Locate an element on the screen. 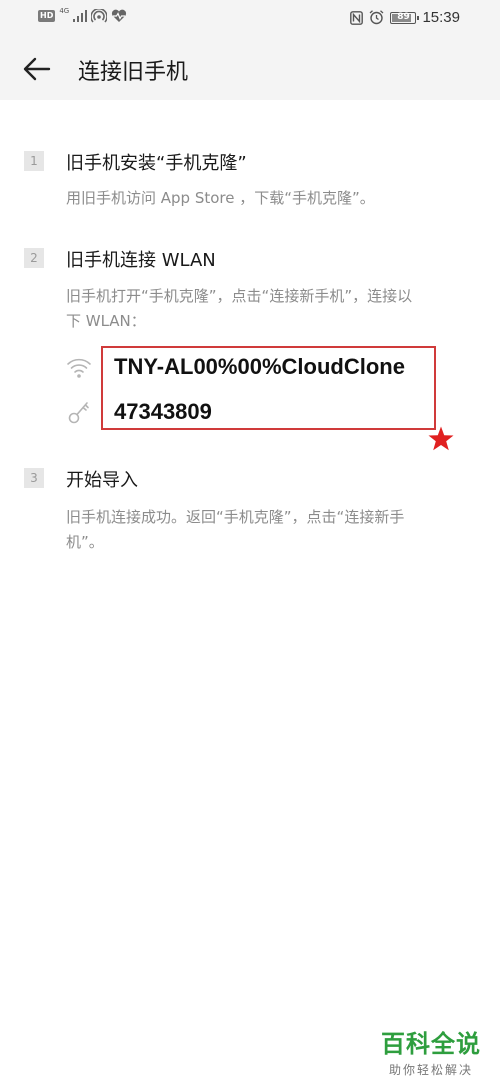 This screenshot has height=1084, width=500. app-bar: 连接旧手机 is located at coordinates (250, 68).